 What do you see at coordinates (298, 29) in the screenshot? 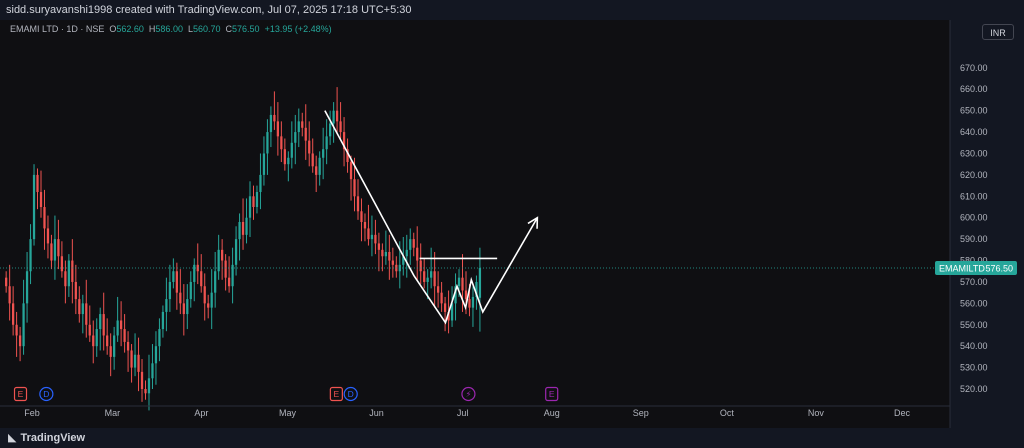
I see `change-value: +13.95 (+2.48%)` at bounding box center [298, 29].